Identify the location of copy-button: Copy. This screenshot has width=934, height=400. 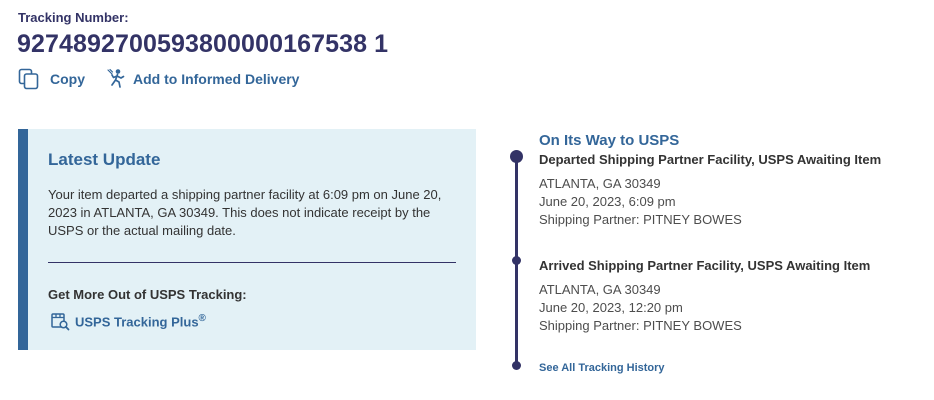
(51, 79).